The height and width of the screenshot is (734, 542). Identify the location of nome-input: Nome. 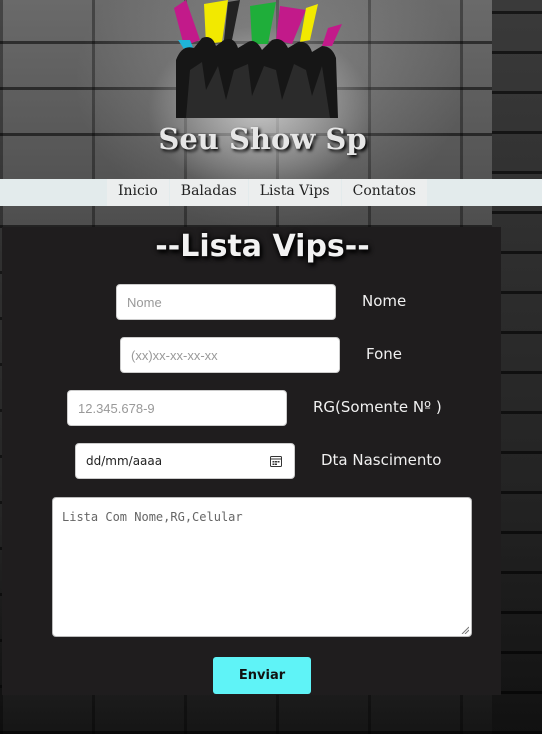
(226, 302).